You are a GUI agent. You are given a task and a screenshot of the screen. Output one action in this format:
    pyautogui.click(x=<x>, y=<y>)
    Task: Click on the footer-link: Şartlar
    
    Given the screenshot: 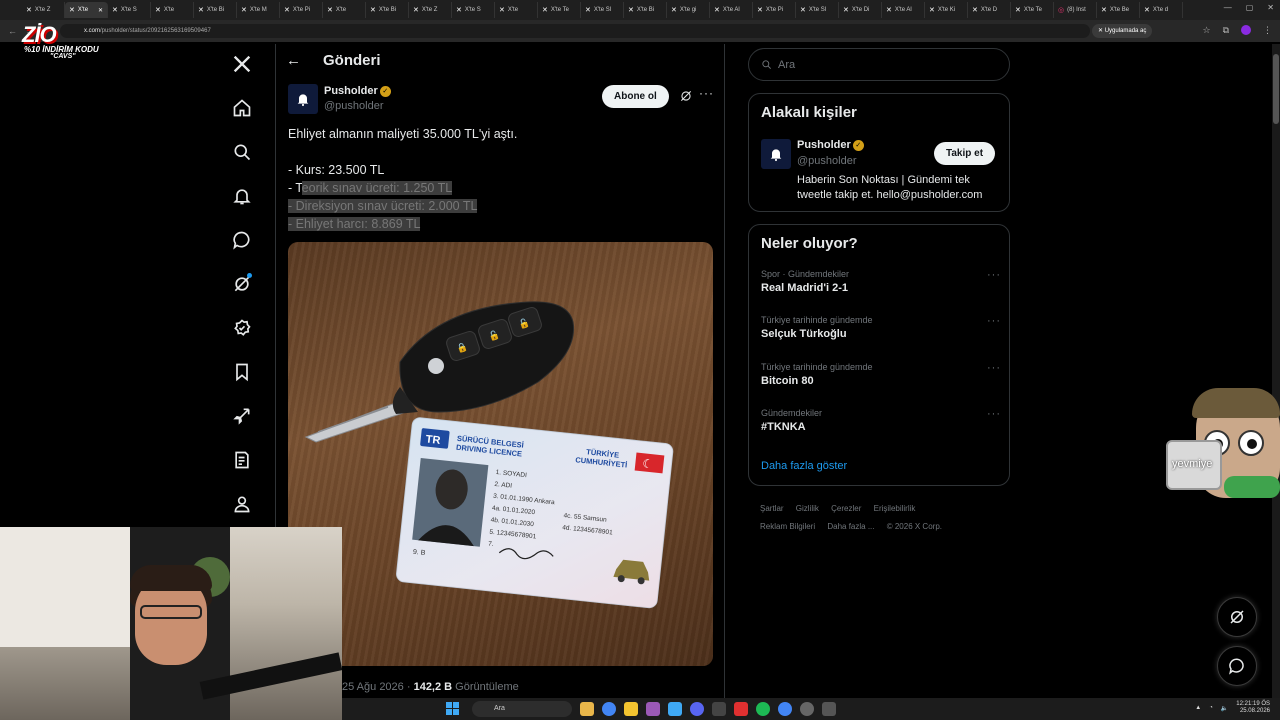 What is the action you would take?
    pyautogui.click(x=772, y=508)
    